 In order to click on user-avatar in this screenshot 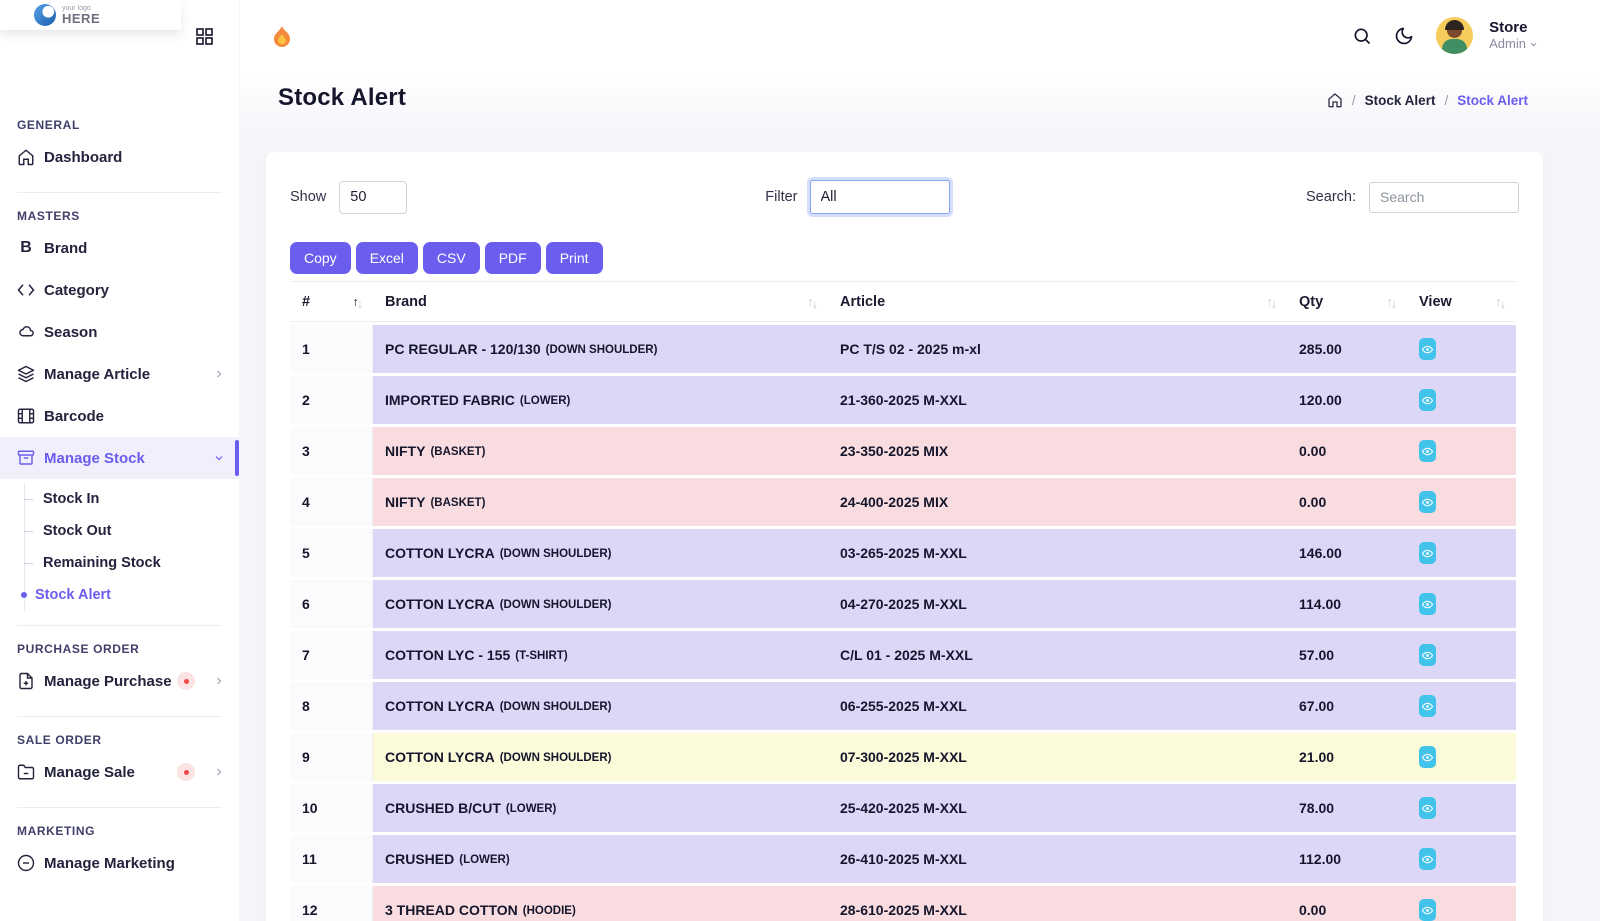, I will do `click(1455, 35)`.